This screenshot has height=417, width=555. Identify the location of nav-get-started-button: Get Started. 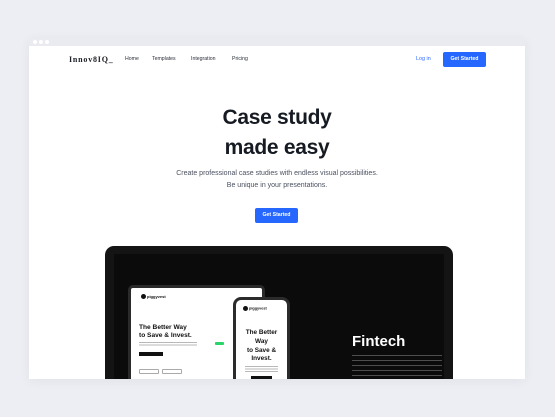
(464, 59).